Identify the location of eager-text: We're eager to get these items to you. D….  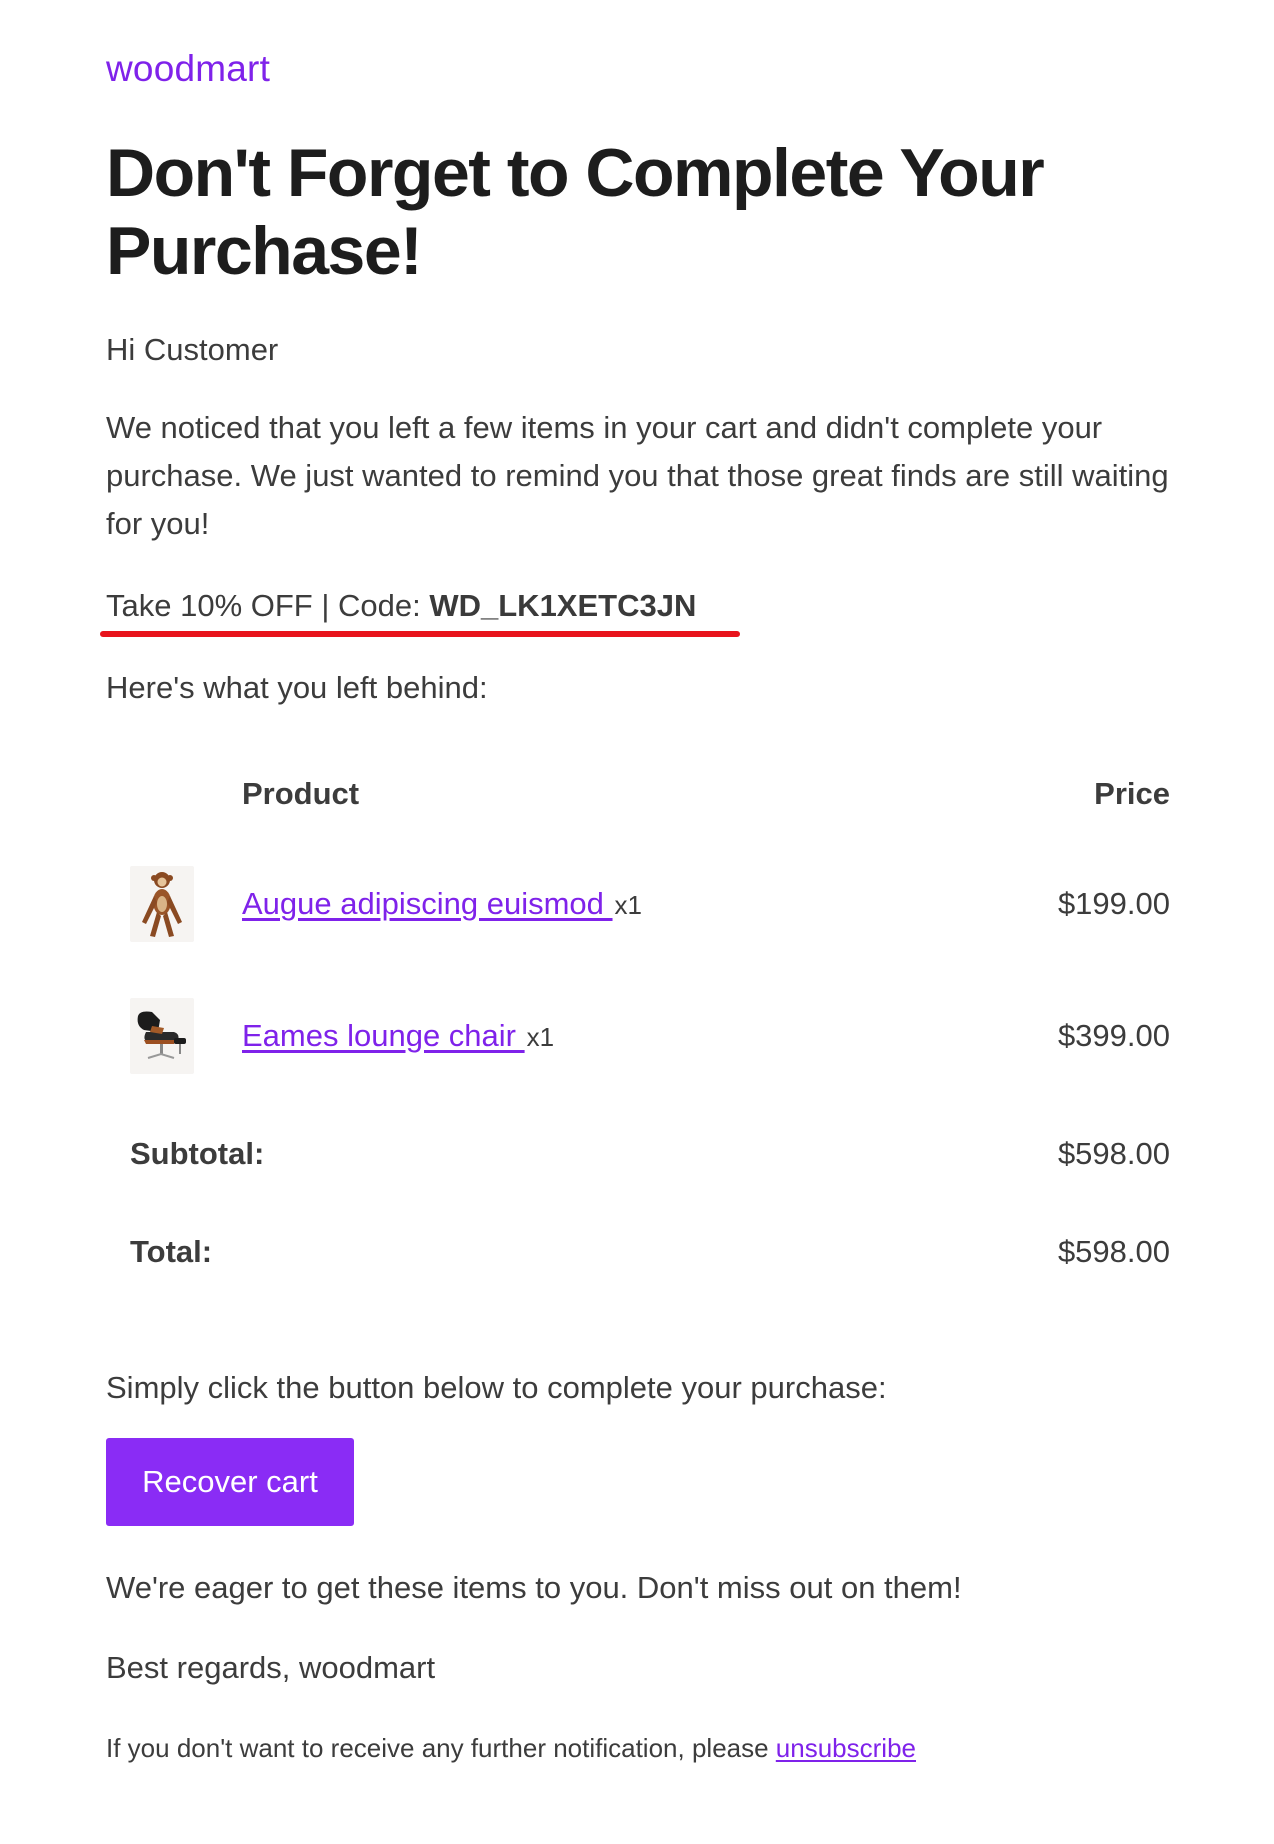
(534, 1587).